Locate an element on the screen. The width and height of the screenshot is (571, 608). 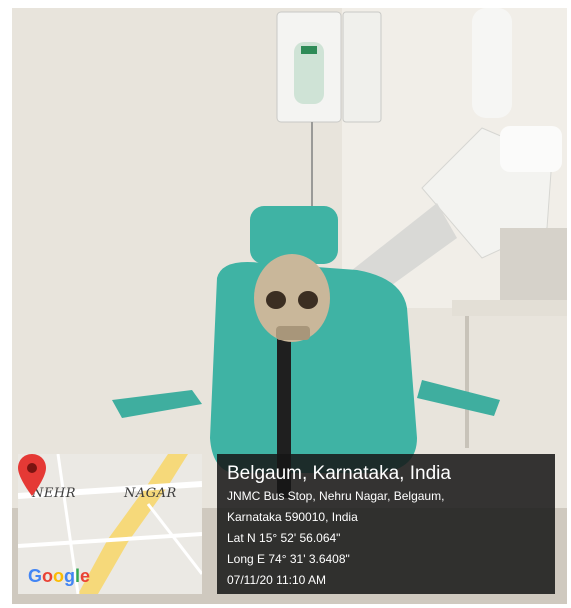
address-line-1: JNMC Bus Stop, Nehru Nagar, Belgaum, is located at coordinates (336, 496).